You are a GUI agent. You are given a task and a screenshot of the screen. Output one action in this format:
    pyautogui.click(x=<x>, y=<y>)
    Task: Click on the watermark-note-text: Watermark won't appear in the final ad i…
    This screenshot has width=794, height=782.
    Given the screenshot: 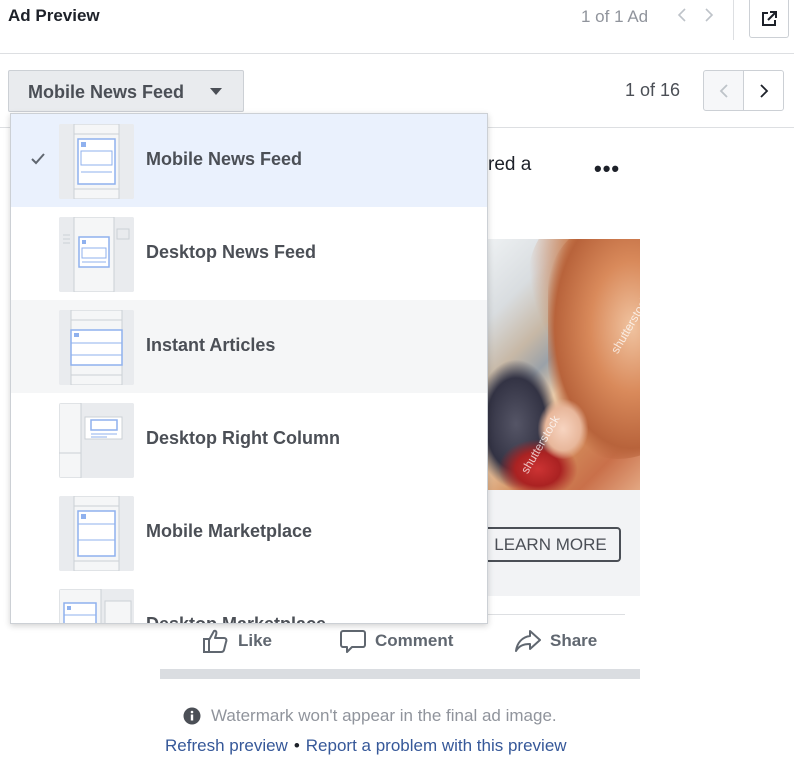 What is the action you would take?
    pyautogui.click(x=384, y=715)
    